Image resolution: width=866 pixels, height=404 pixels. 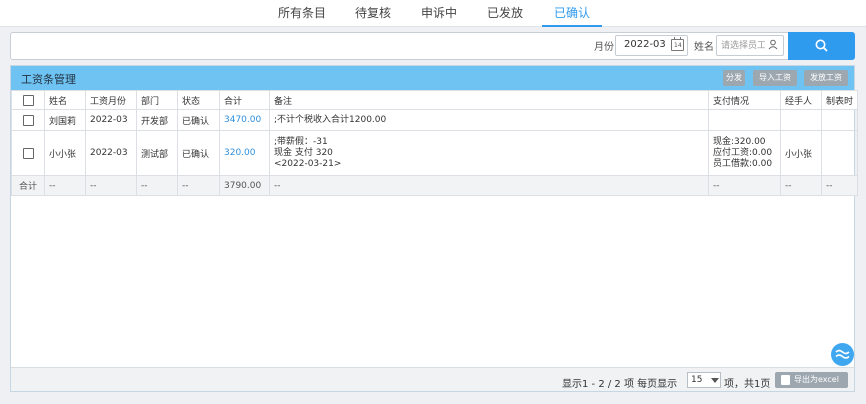 I want to click on remark-line: ;不计个税收入合计1200.00, so click(x=330, y=119).